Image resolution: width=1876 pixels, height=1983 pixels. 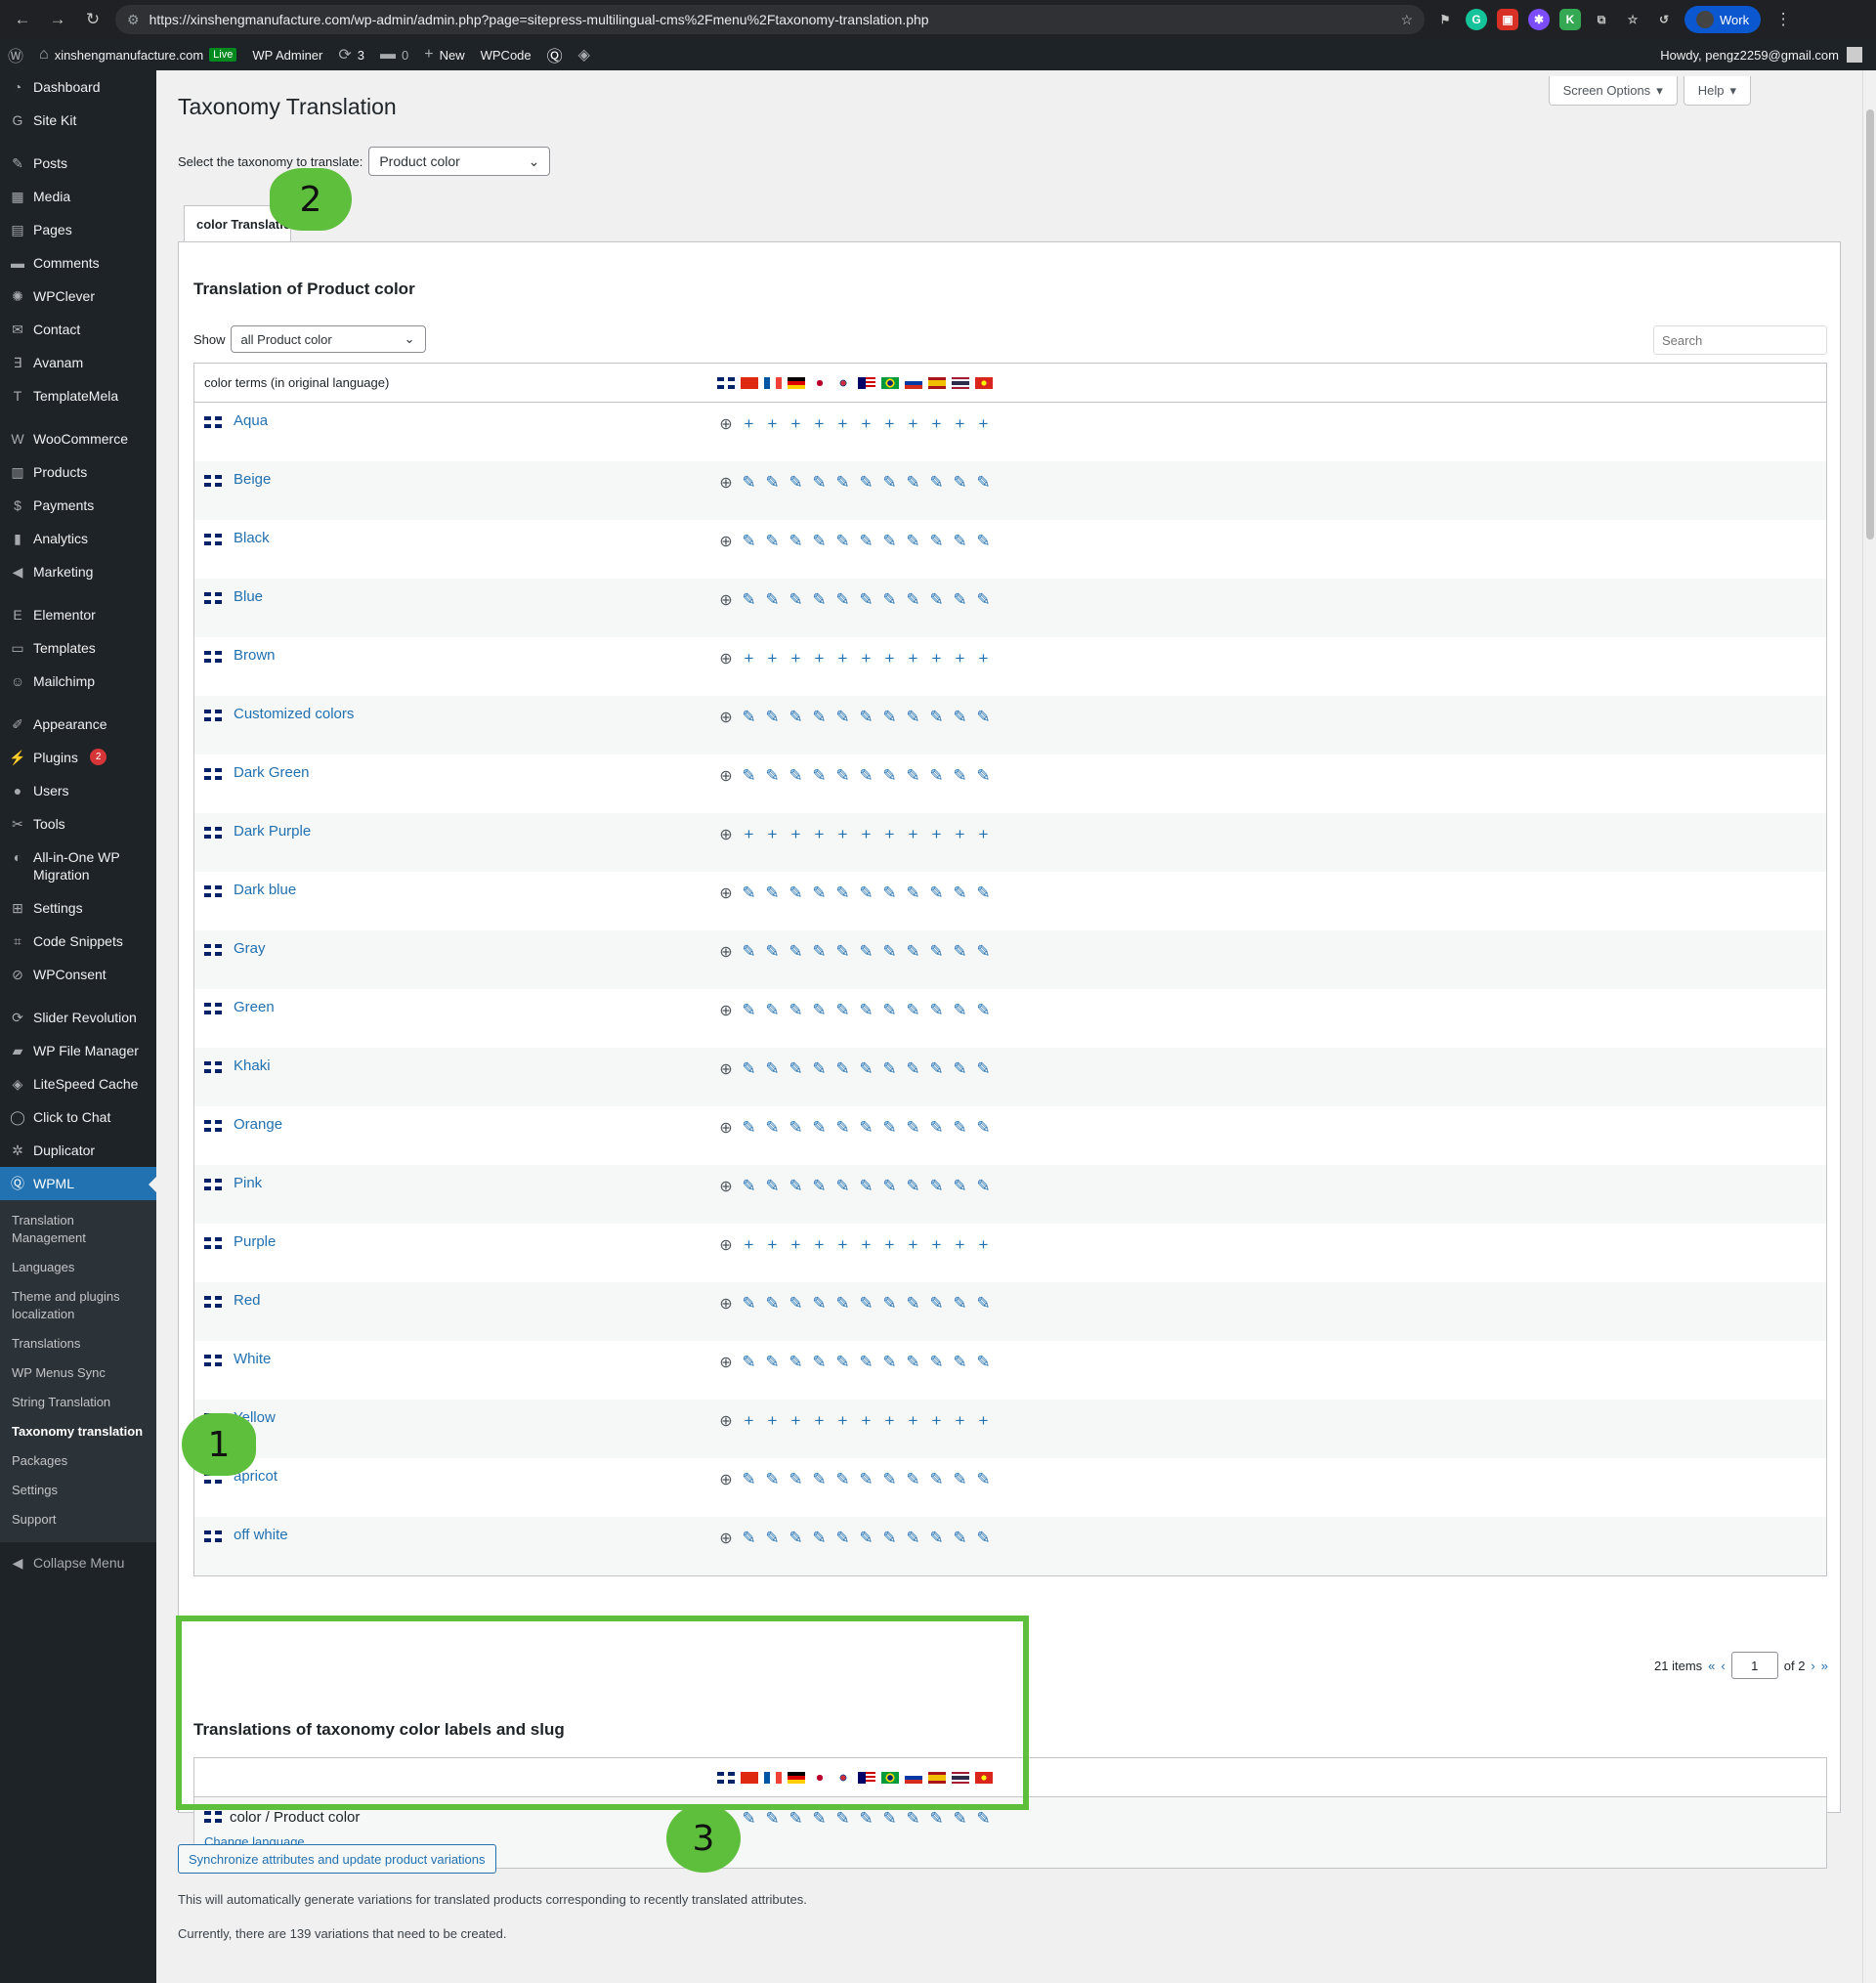 I want to click on sidebar-item-contact: ✉ Contact, so click(x=78, y=329).